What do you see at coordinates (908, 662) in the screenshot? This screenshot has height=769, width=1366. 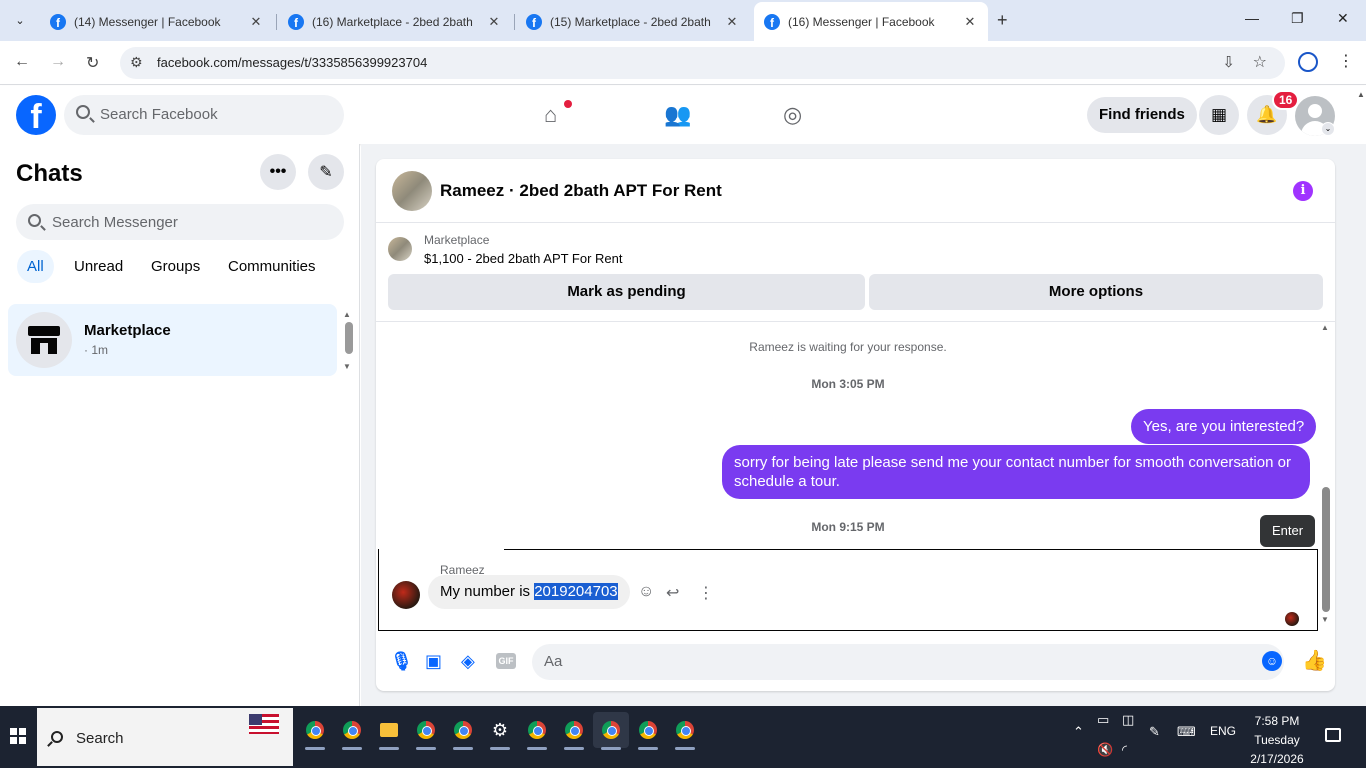 I see `message-composer-input: Aa` at bounding box center [908, 662].